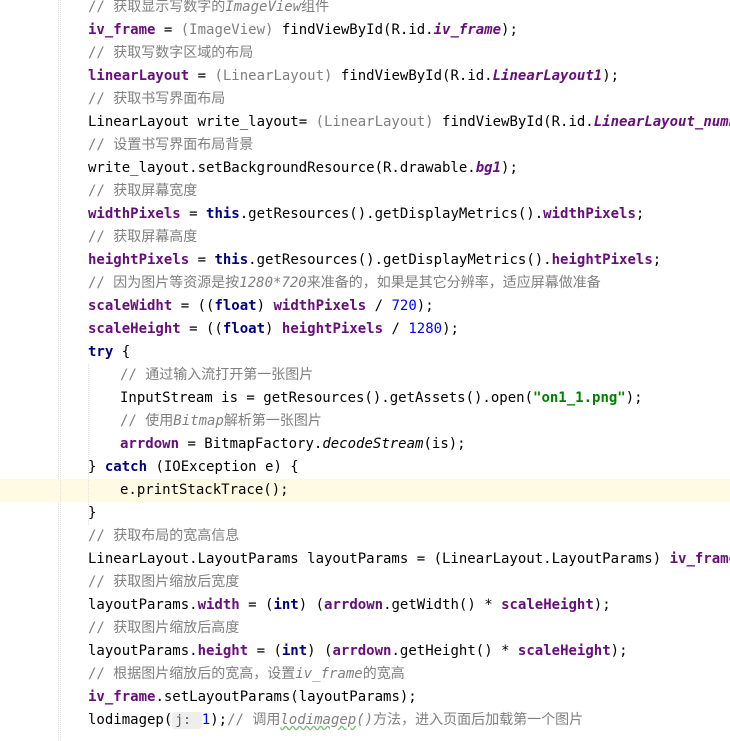  Describe the element at coordinates (294, 651) in the screenshot. I see `code-token: int` at that location.